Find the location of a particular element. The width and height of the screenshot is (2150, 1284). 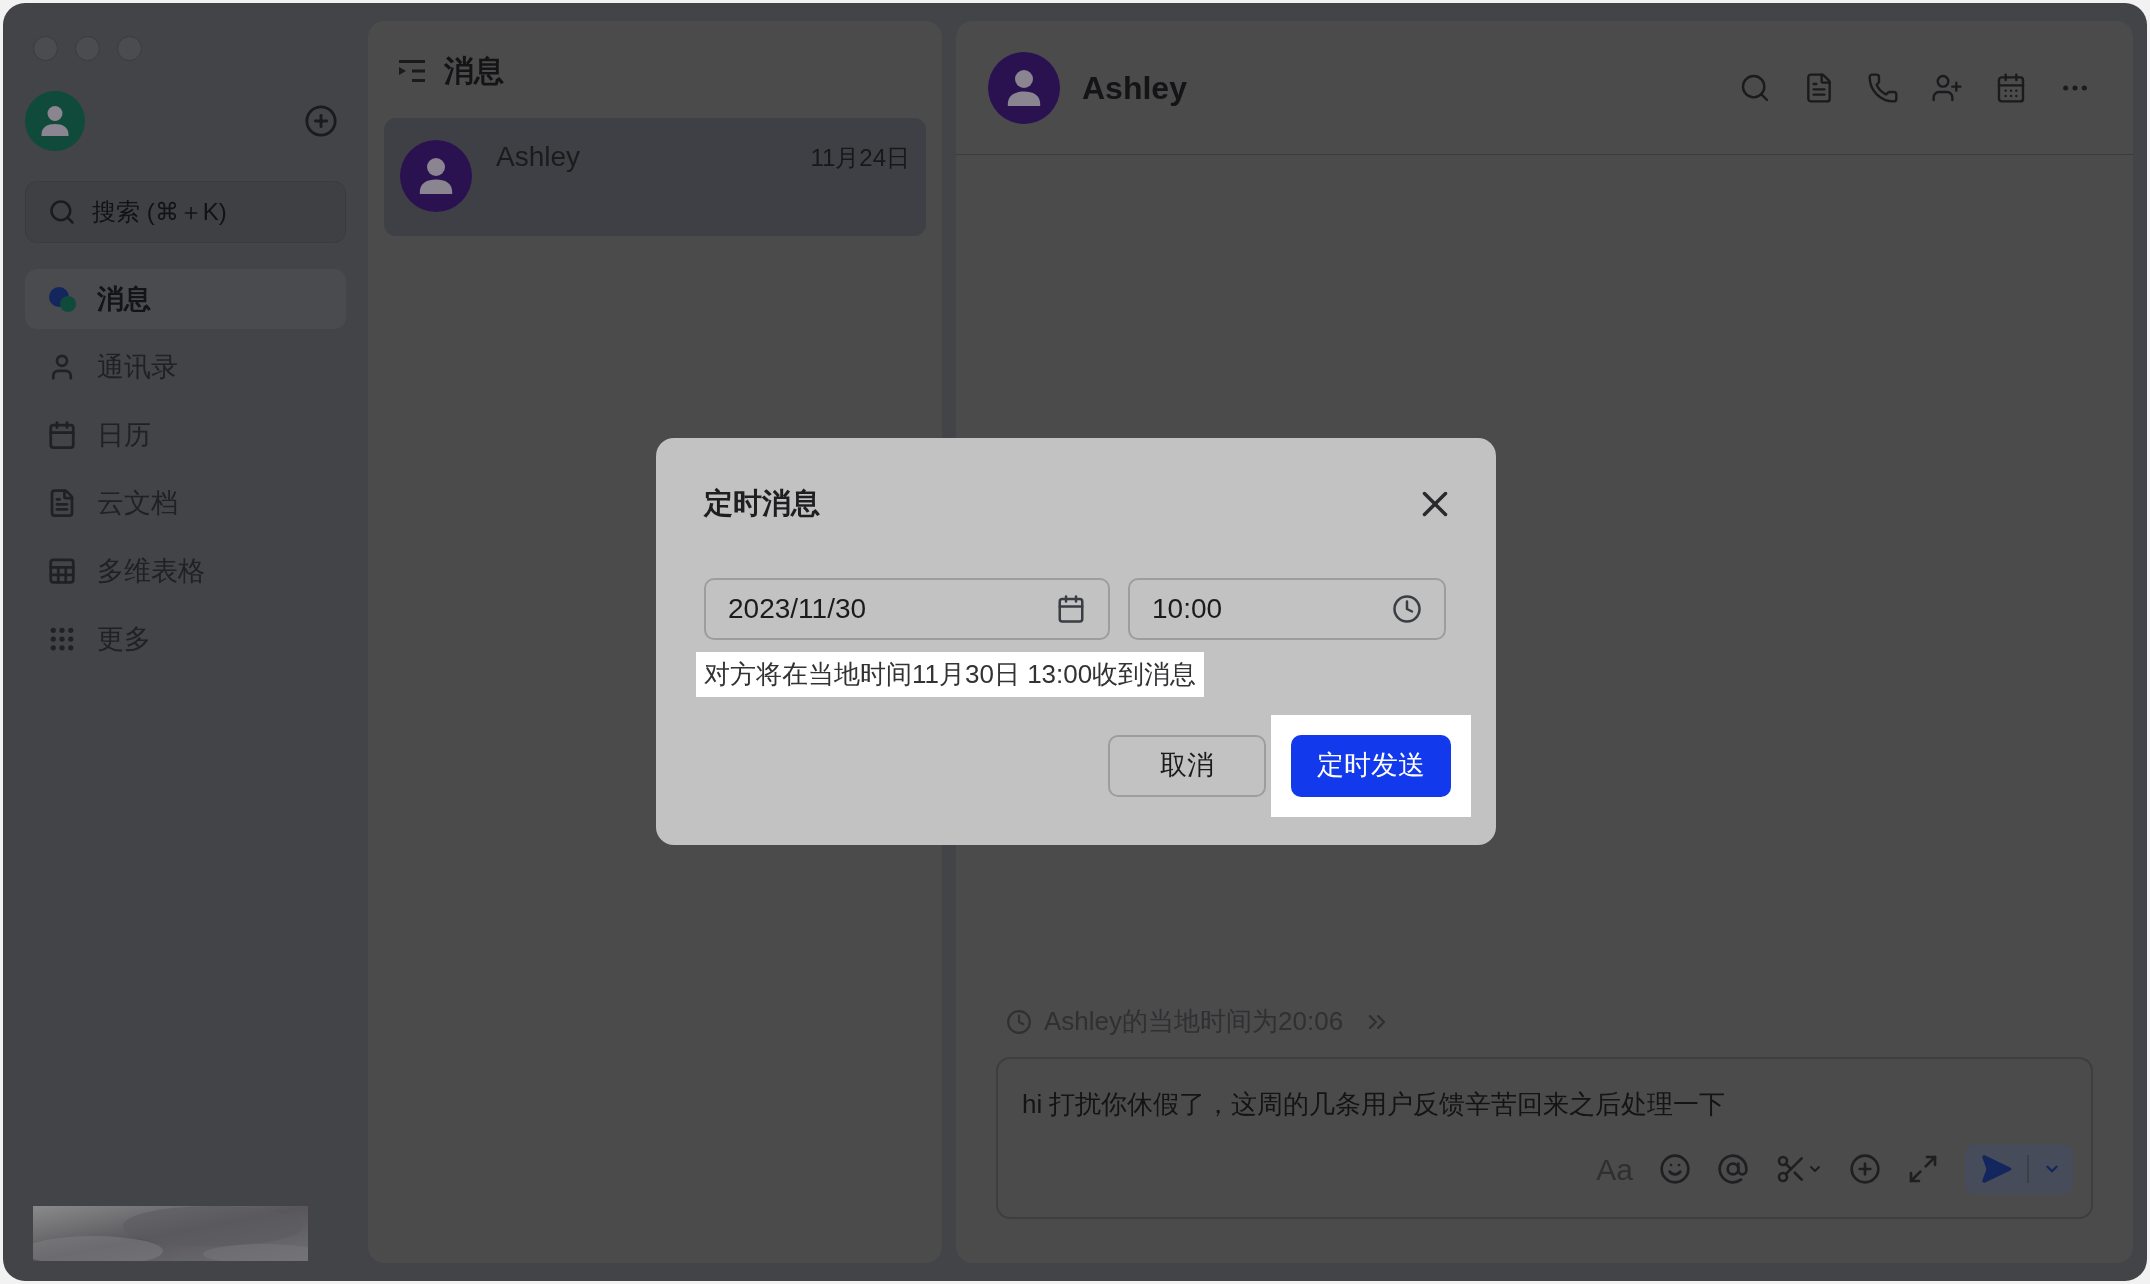

scissors-icon is located at coordinates (1799, 1169).